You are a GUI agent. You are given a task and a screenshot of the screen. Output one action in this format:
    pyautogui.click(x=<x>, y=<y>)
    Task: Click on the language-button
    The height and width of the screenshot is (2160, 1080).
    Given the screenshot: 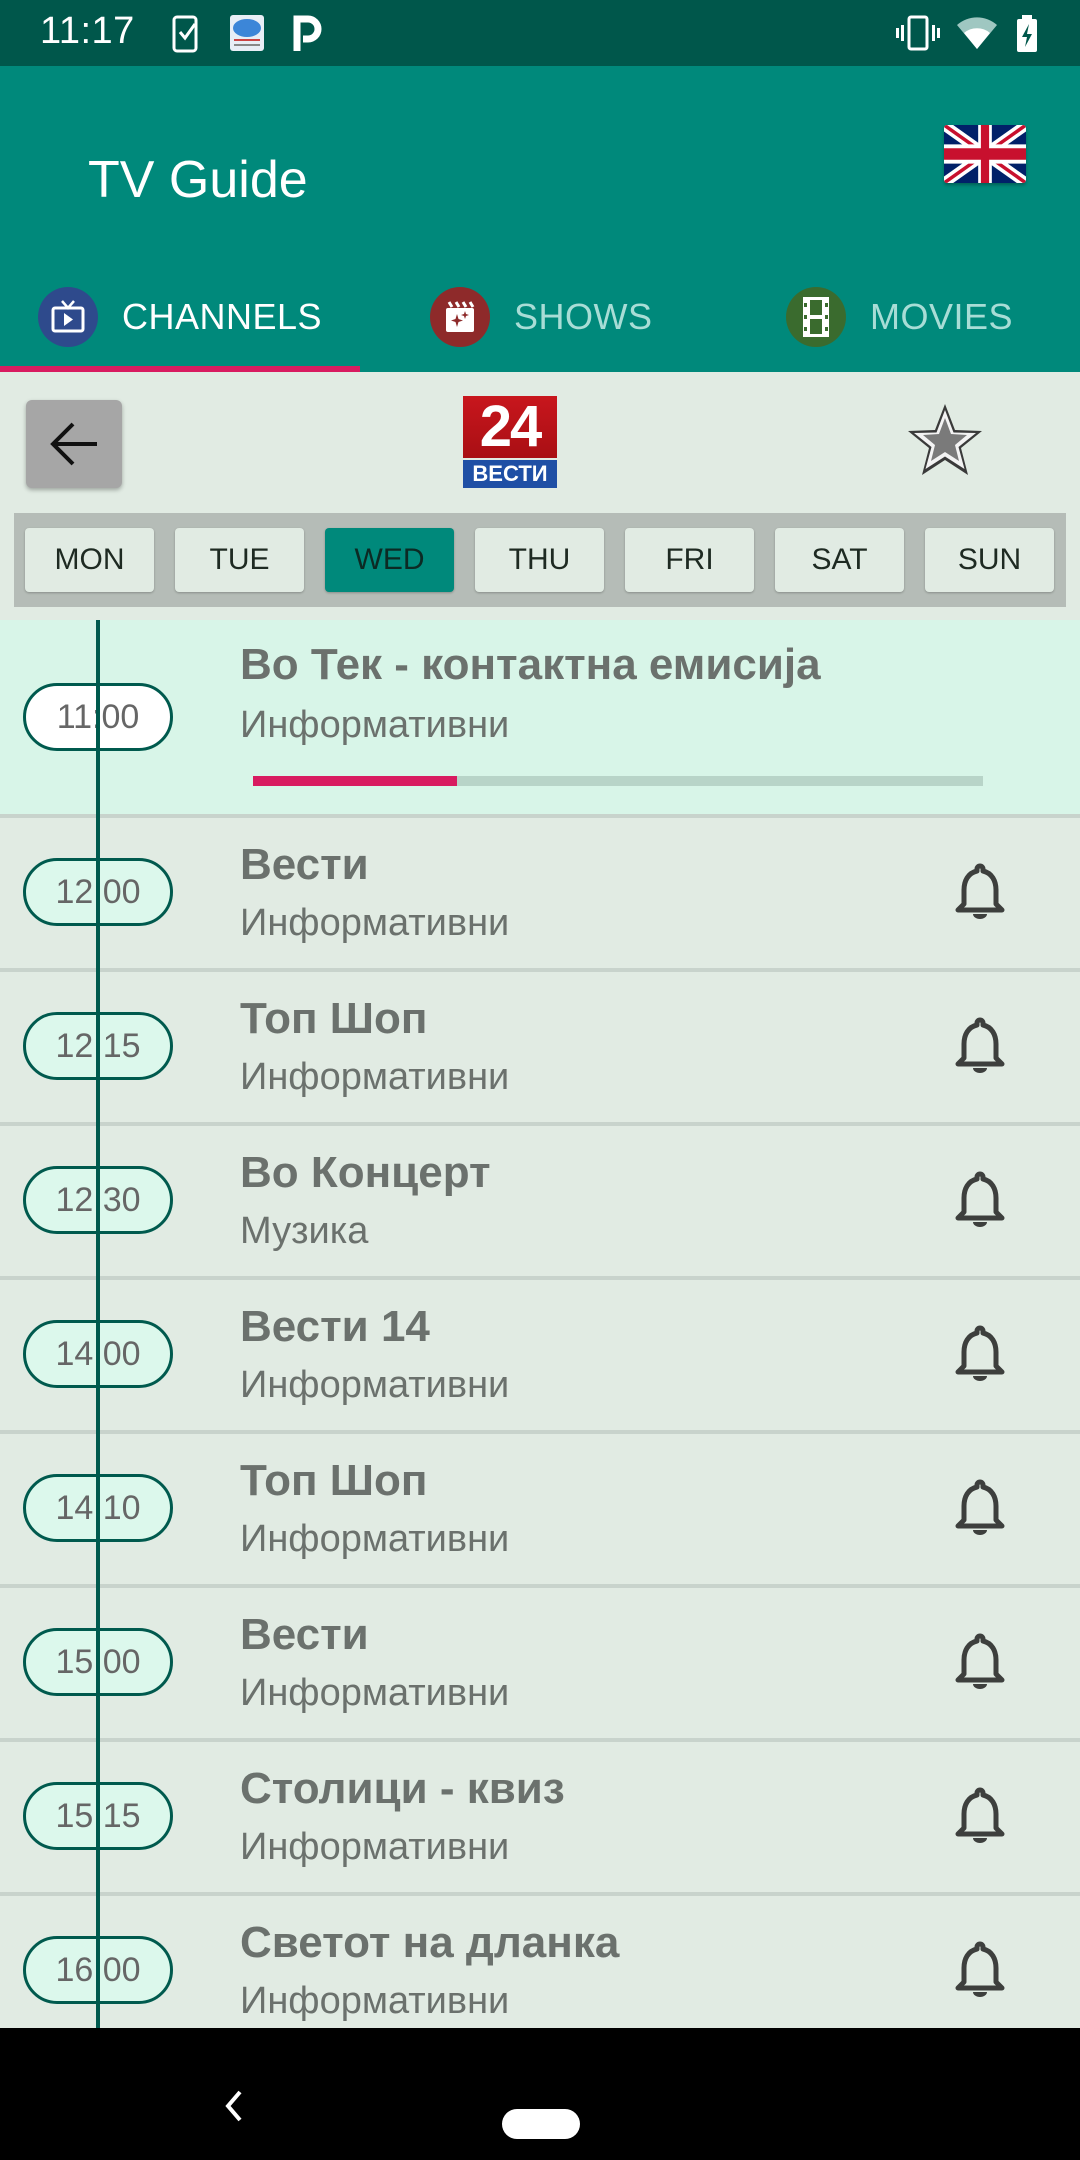 What is the action you would take?
    pyautogui.click(x=985, y=154)
    